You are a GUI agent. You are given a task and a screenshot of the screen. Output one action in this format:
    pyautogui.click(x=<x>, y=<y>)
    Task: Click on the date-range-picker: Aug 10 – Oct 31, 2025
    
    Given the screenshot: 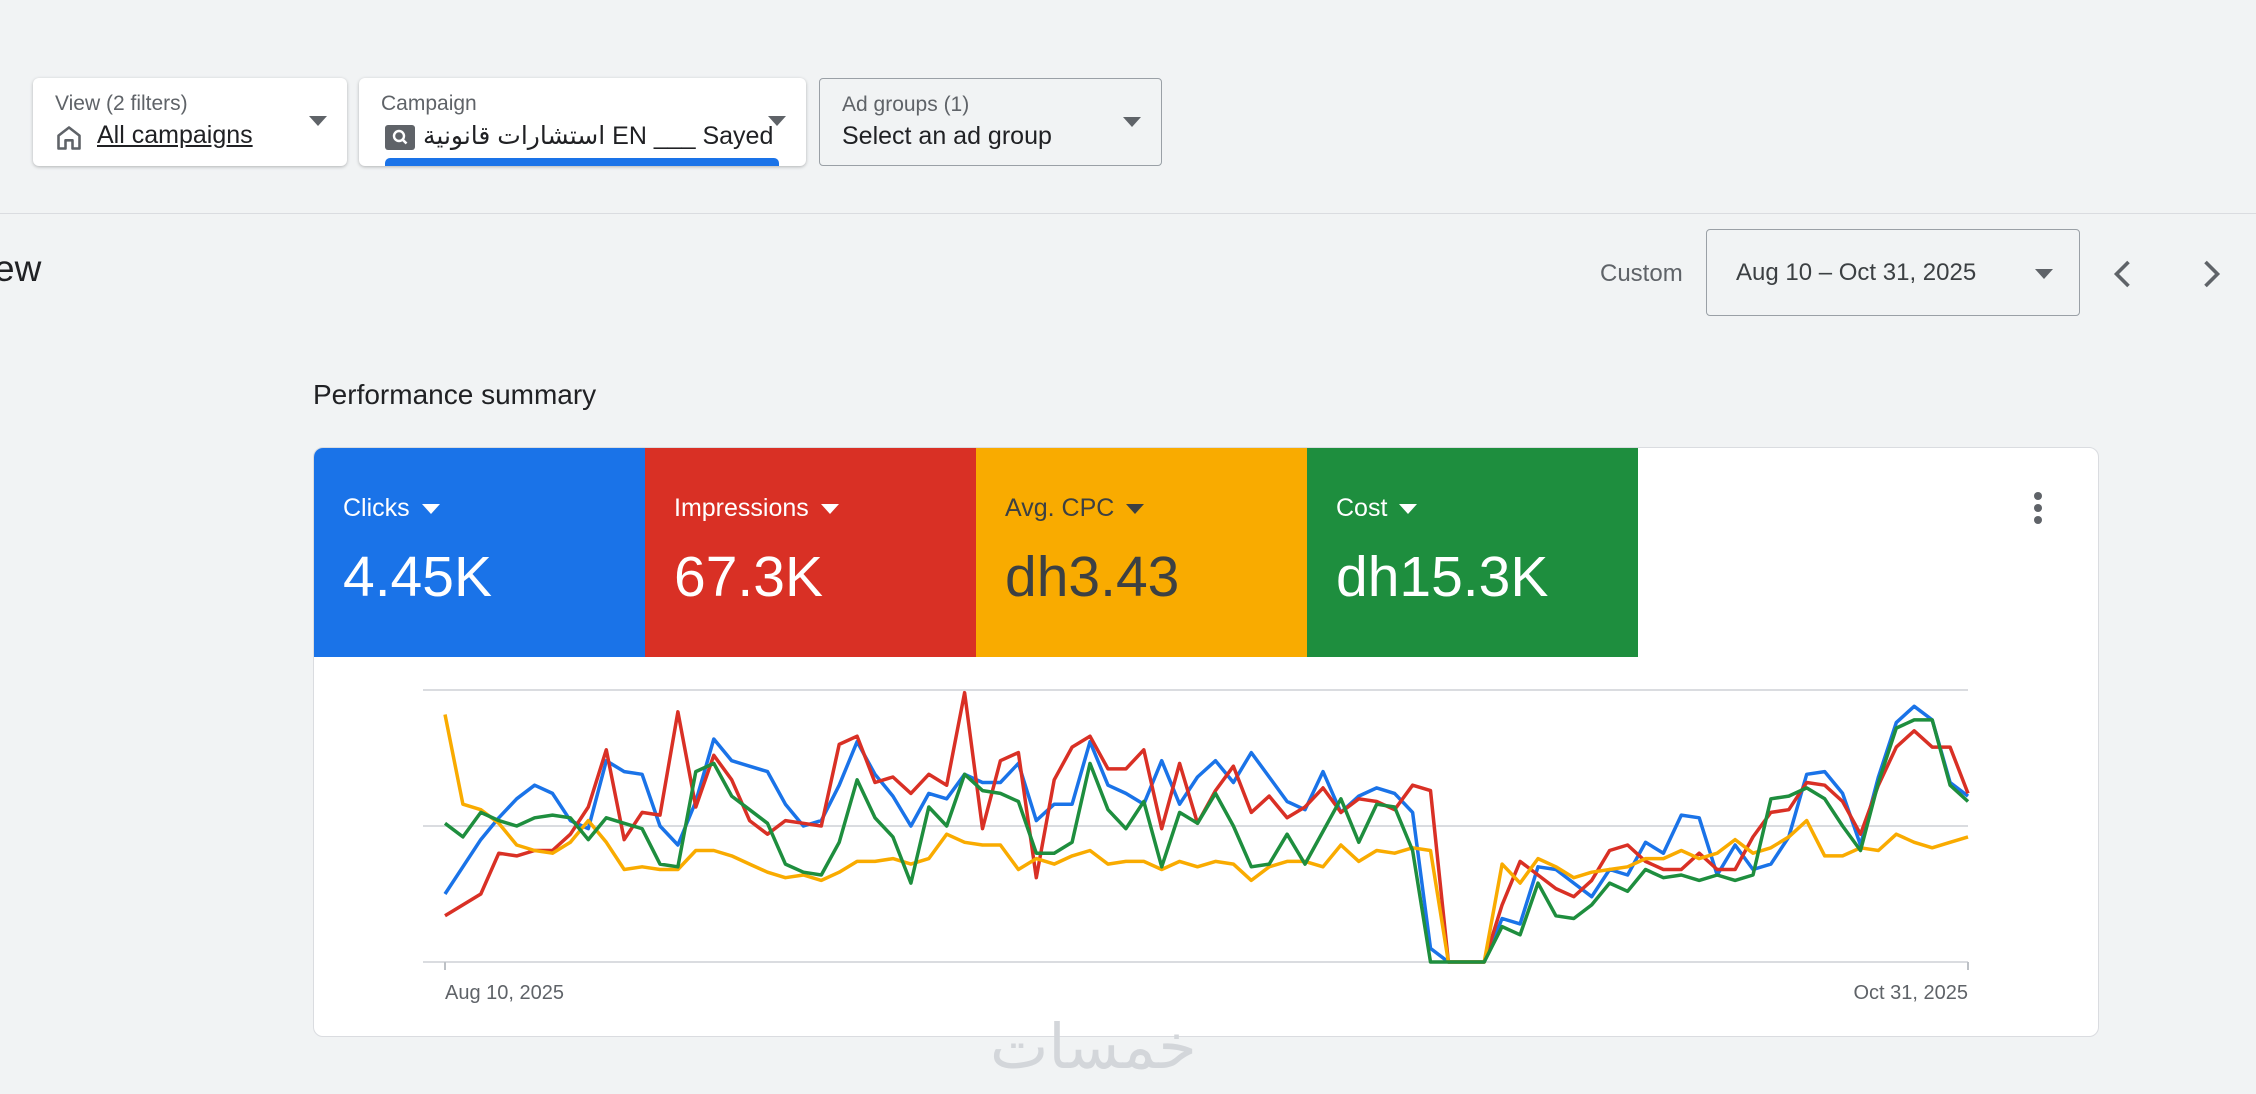 What is the action you would take?
    pyautogui.click(x=1893, y=272)
    